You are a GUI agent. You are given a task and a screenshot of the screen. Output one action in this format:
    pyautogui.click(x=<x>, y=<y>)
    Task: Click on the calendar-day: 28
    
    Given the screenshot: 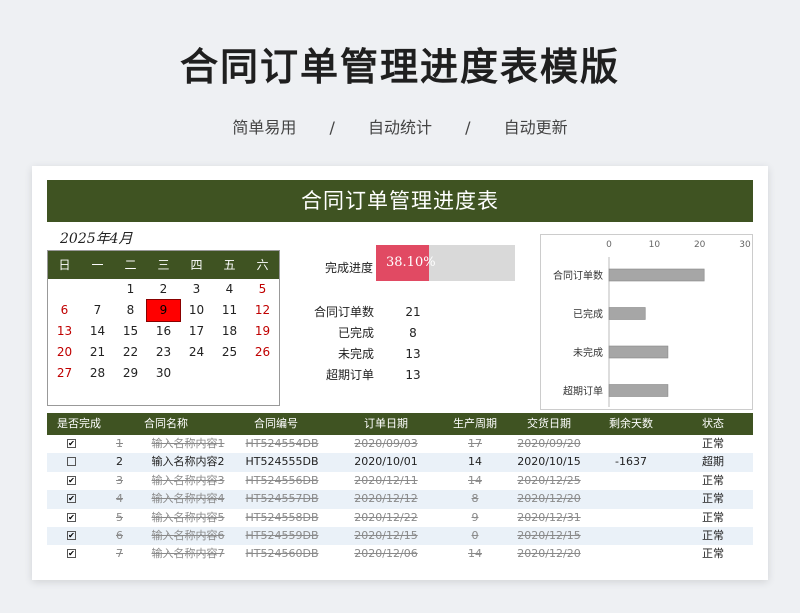 What is the action you would take?
    pyautogui.click(x=97, y=373)
    